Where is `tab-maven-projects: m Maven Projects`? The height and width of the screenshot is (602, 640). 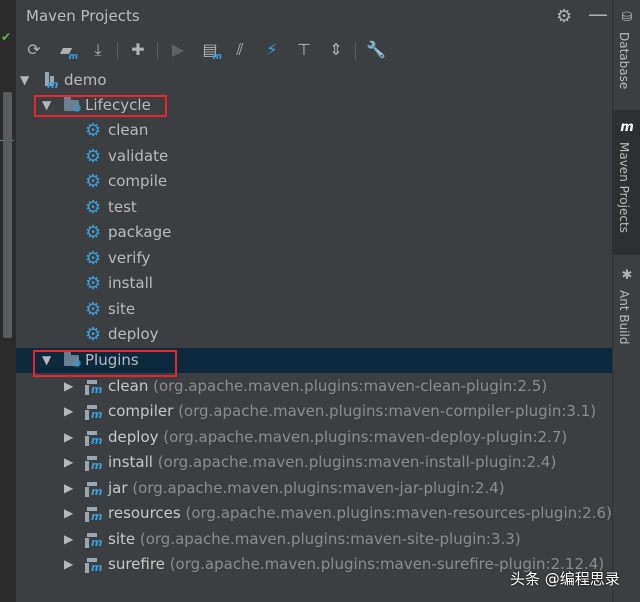
tab-maven-projects: m Maven Projects is located at coordinates (626, 182).